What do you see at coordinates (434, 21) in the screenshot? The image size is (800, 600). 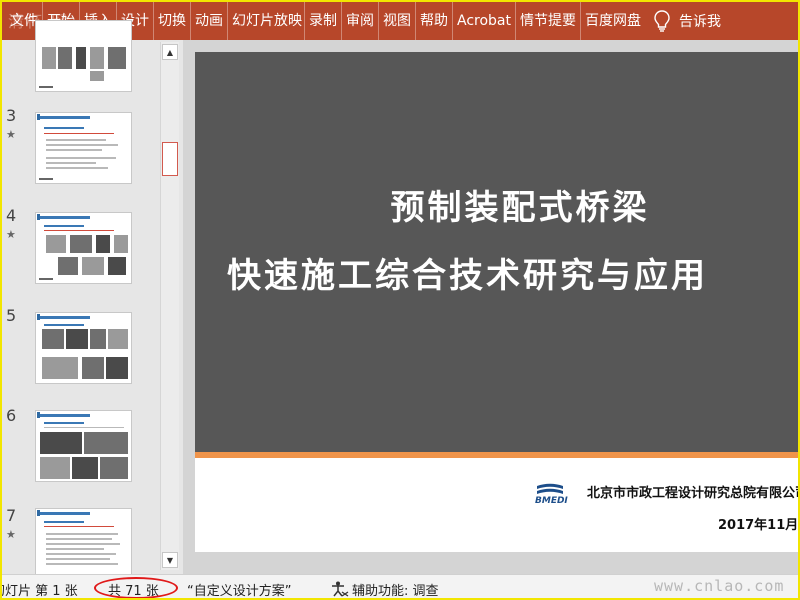 I see `tab-help: 帮助` at bounding box center [434, 21].